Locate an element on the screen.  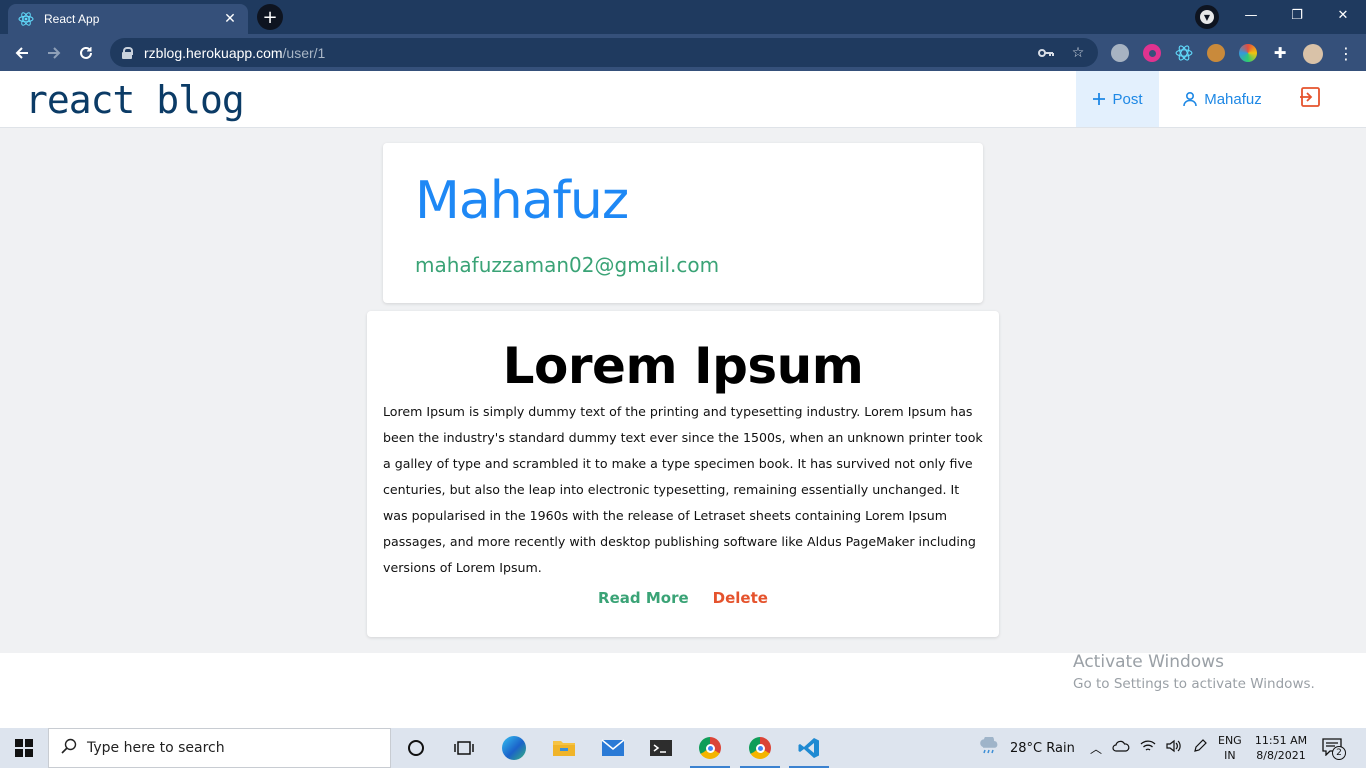
react-logo-icon is located at coordinates (26, 19).